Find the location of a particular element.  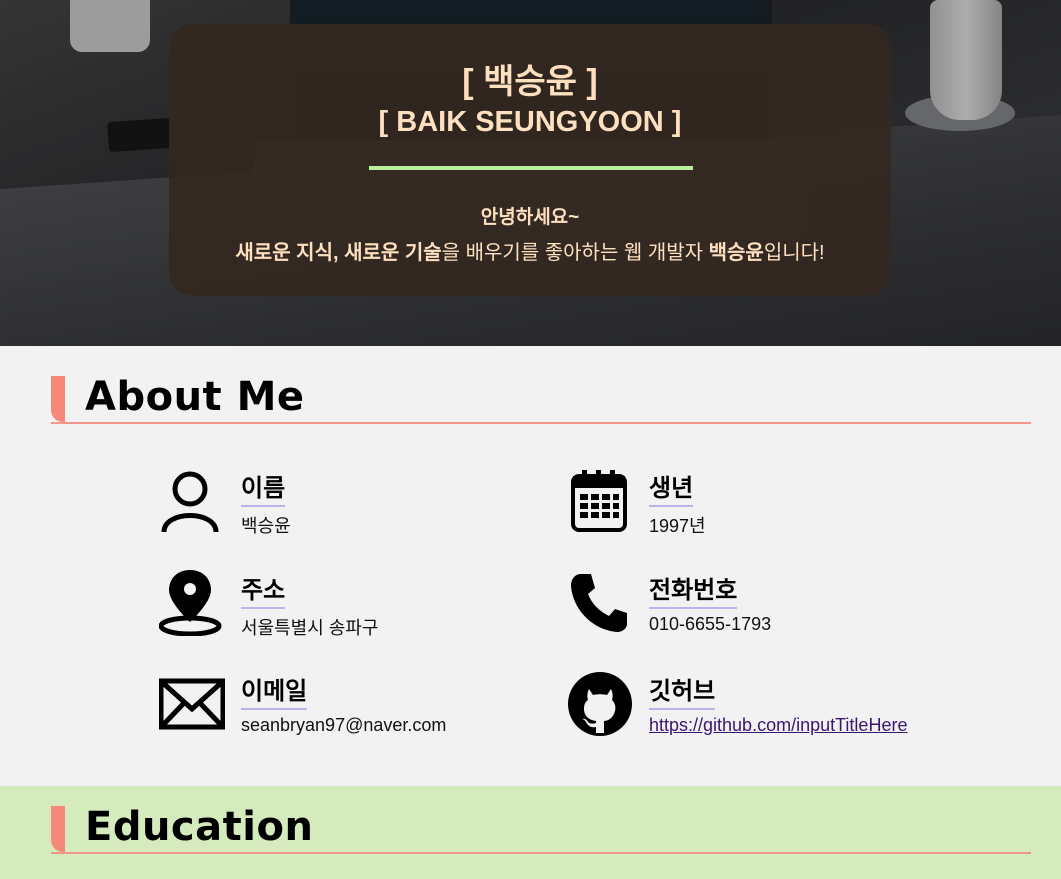

map-pin-icon is located at coordinates (190, 603).